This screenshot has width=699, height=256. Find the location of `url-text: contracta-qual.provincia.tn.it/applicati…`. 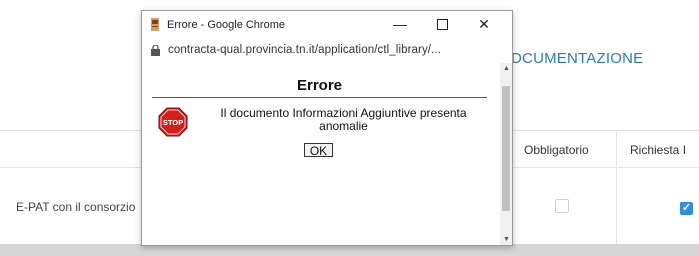

url-text: contracta-qual.provincia.tn.it/applicati… is located at coordinates (304, 50).